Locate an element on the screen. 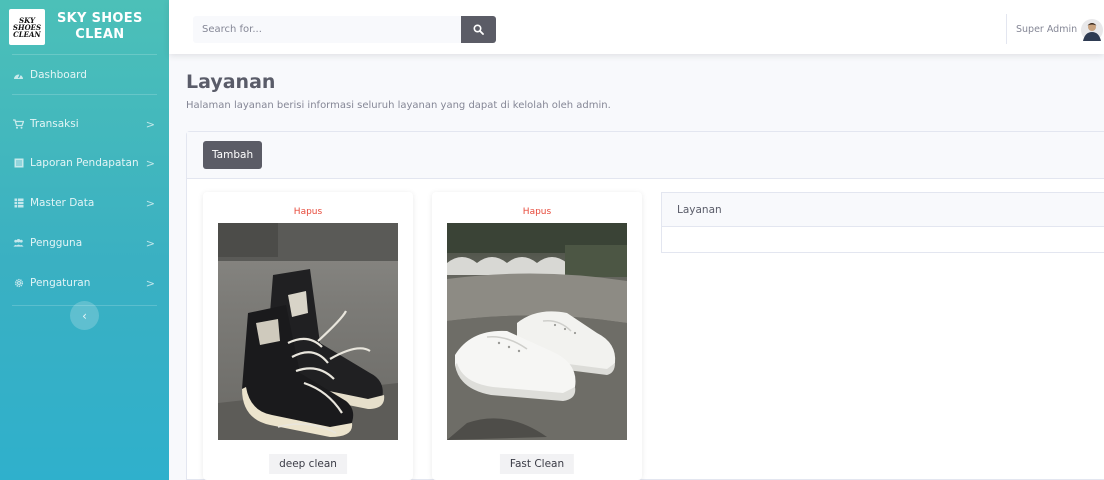 This screenshot has width=1104, height=480. dashboard-icon is located at coordinates (18, 75).